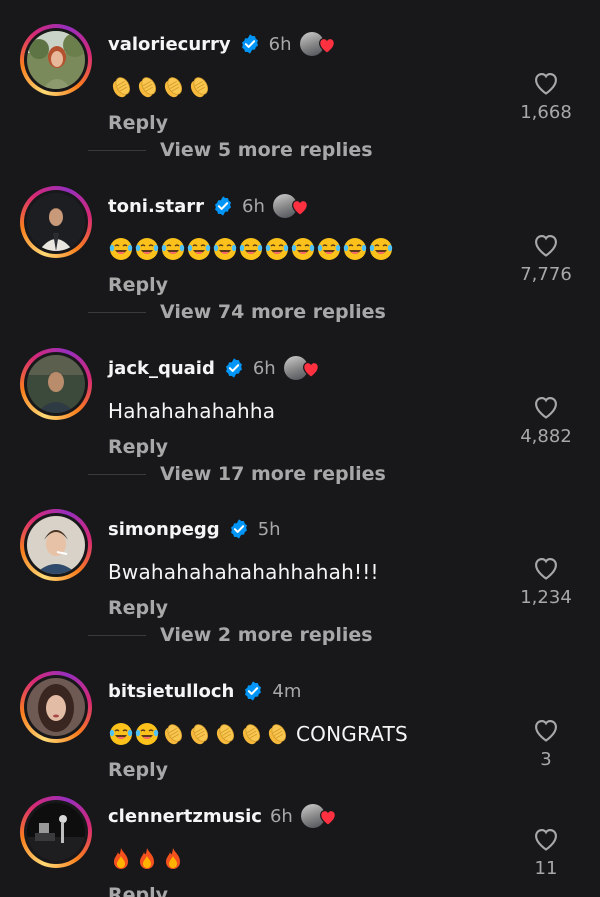  I want to click on view-replies-button: View 5 more replies, so click(230, 150).